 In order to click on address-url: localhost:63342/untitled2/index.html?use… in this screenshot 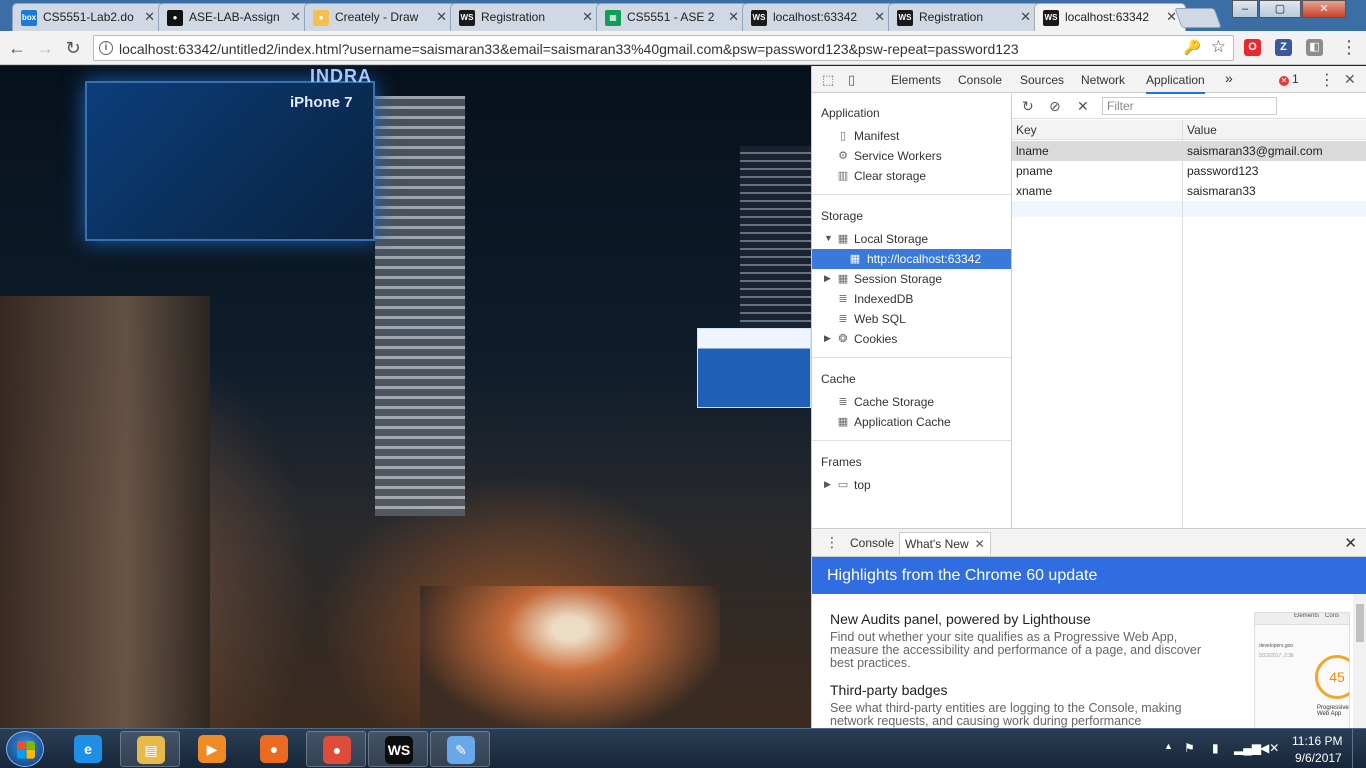, I will do `click(569, 49)`.